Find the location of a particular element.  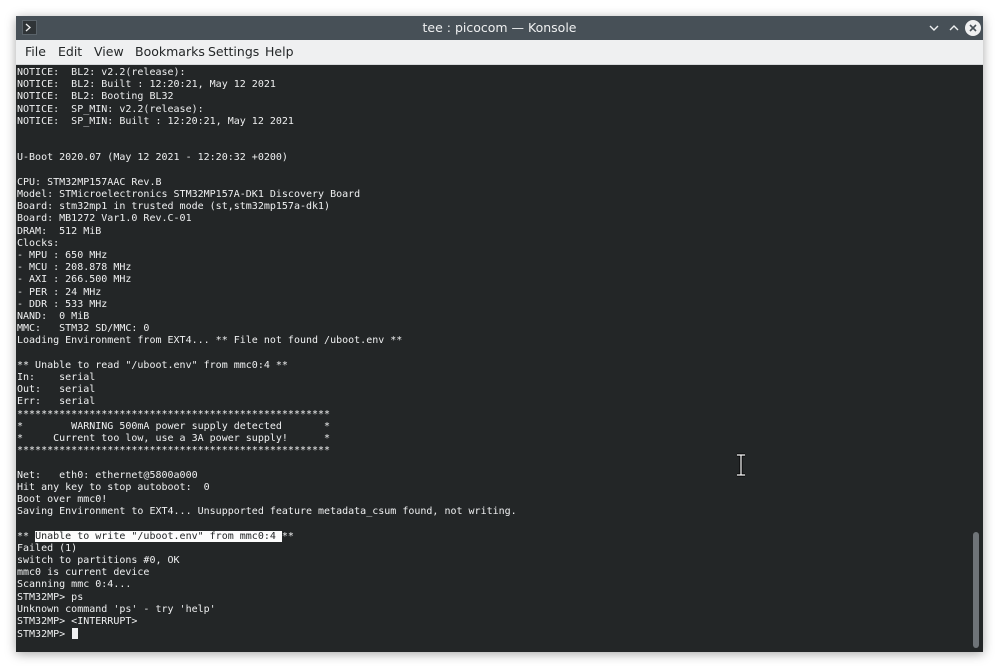

menu-file: File is located at coordinates (35, 52).